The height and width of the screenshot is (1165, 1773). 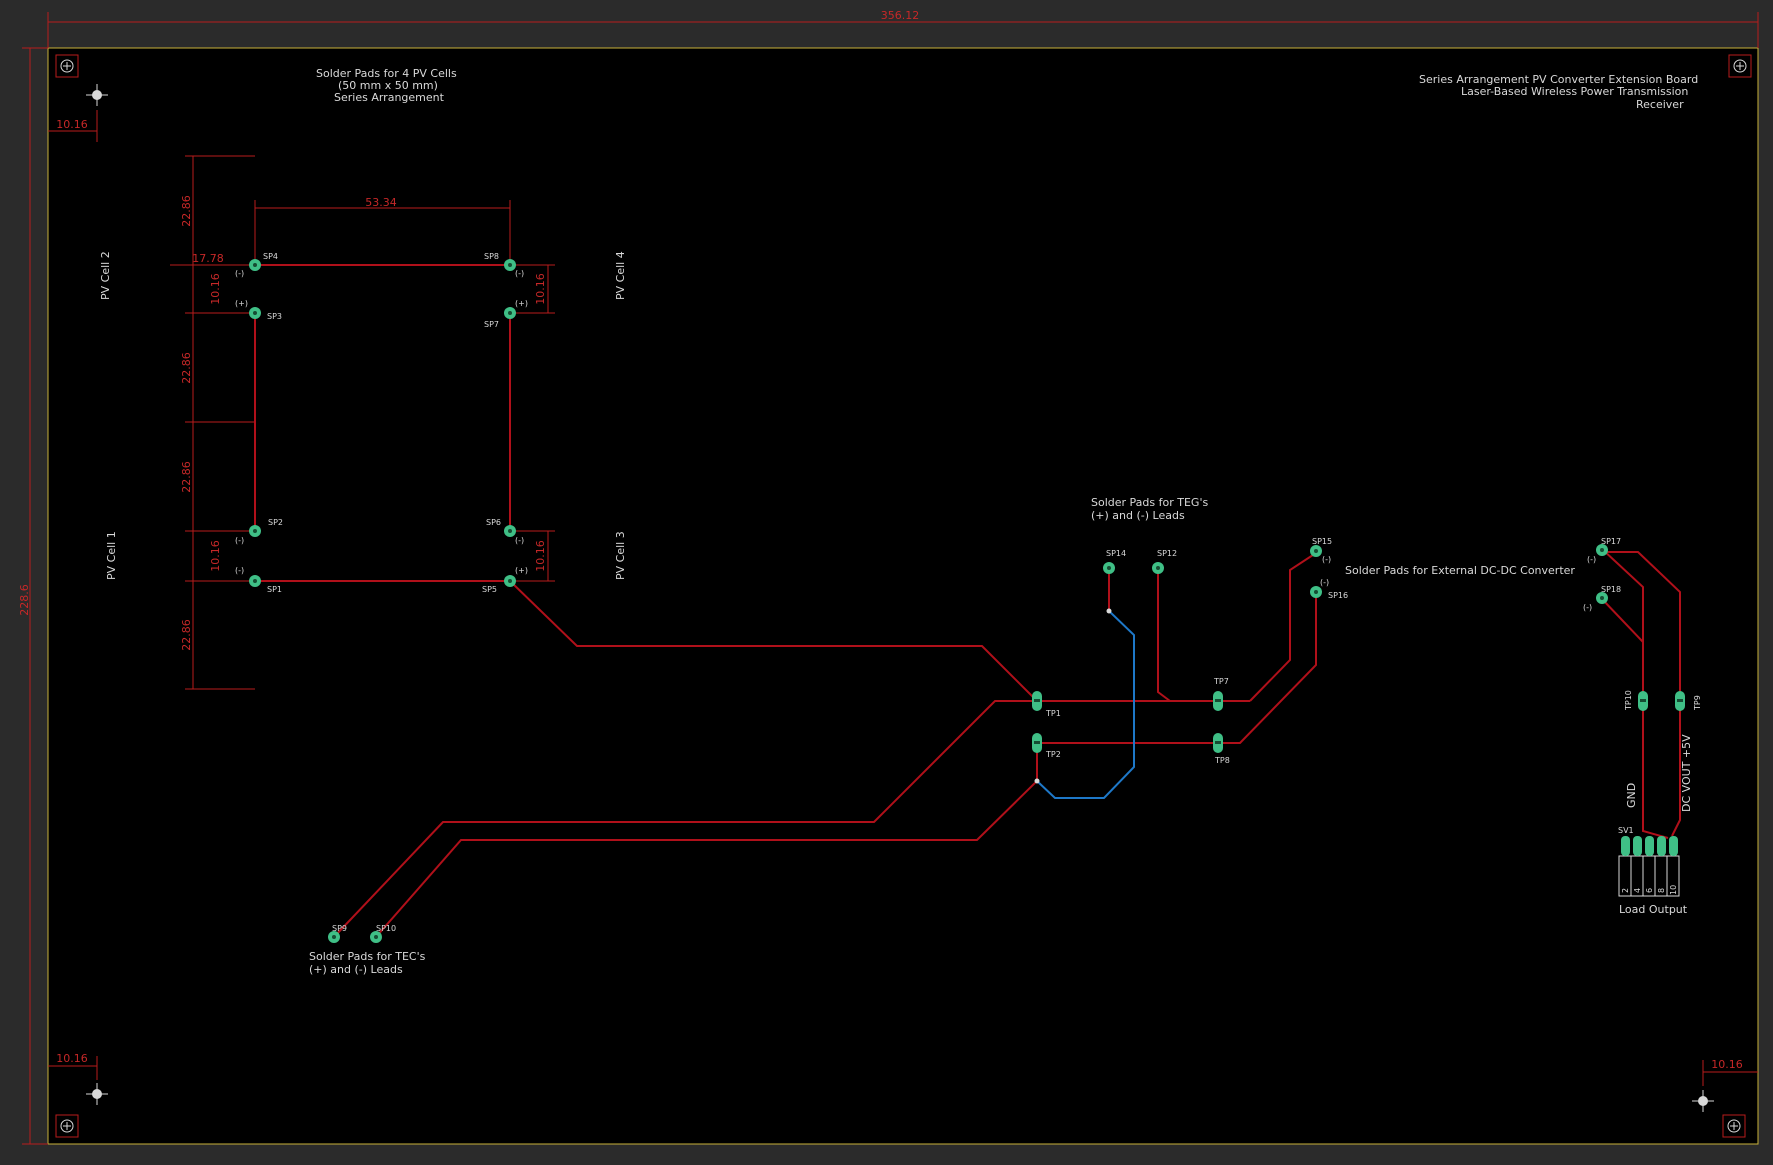 I want to click on svg-text: 4, so click(x=1637, y=890).